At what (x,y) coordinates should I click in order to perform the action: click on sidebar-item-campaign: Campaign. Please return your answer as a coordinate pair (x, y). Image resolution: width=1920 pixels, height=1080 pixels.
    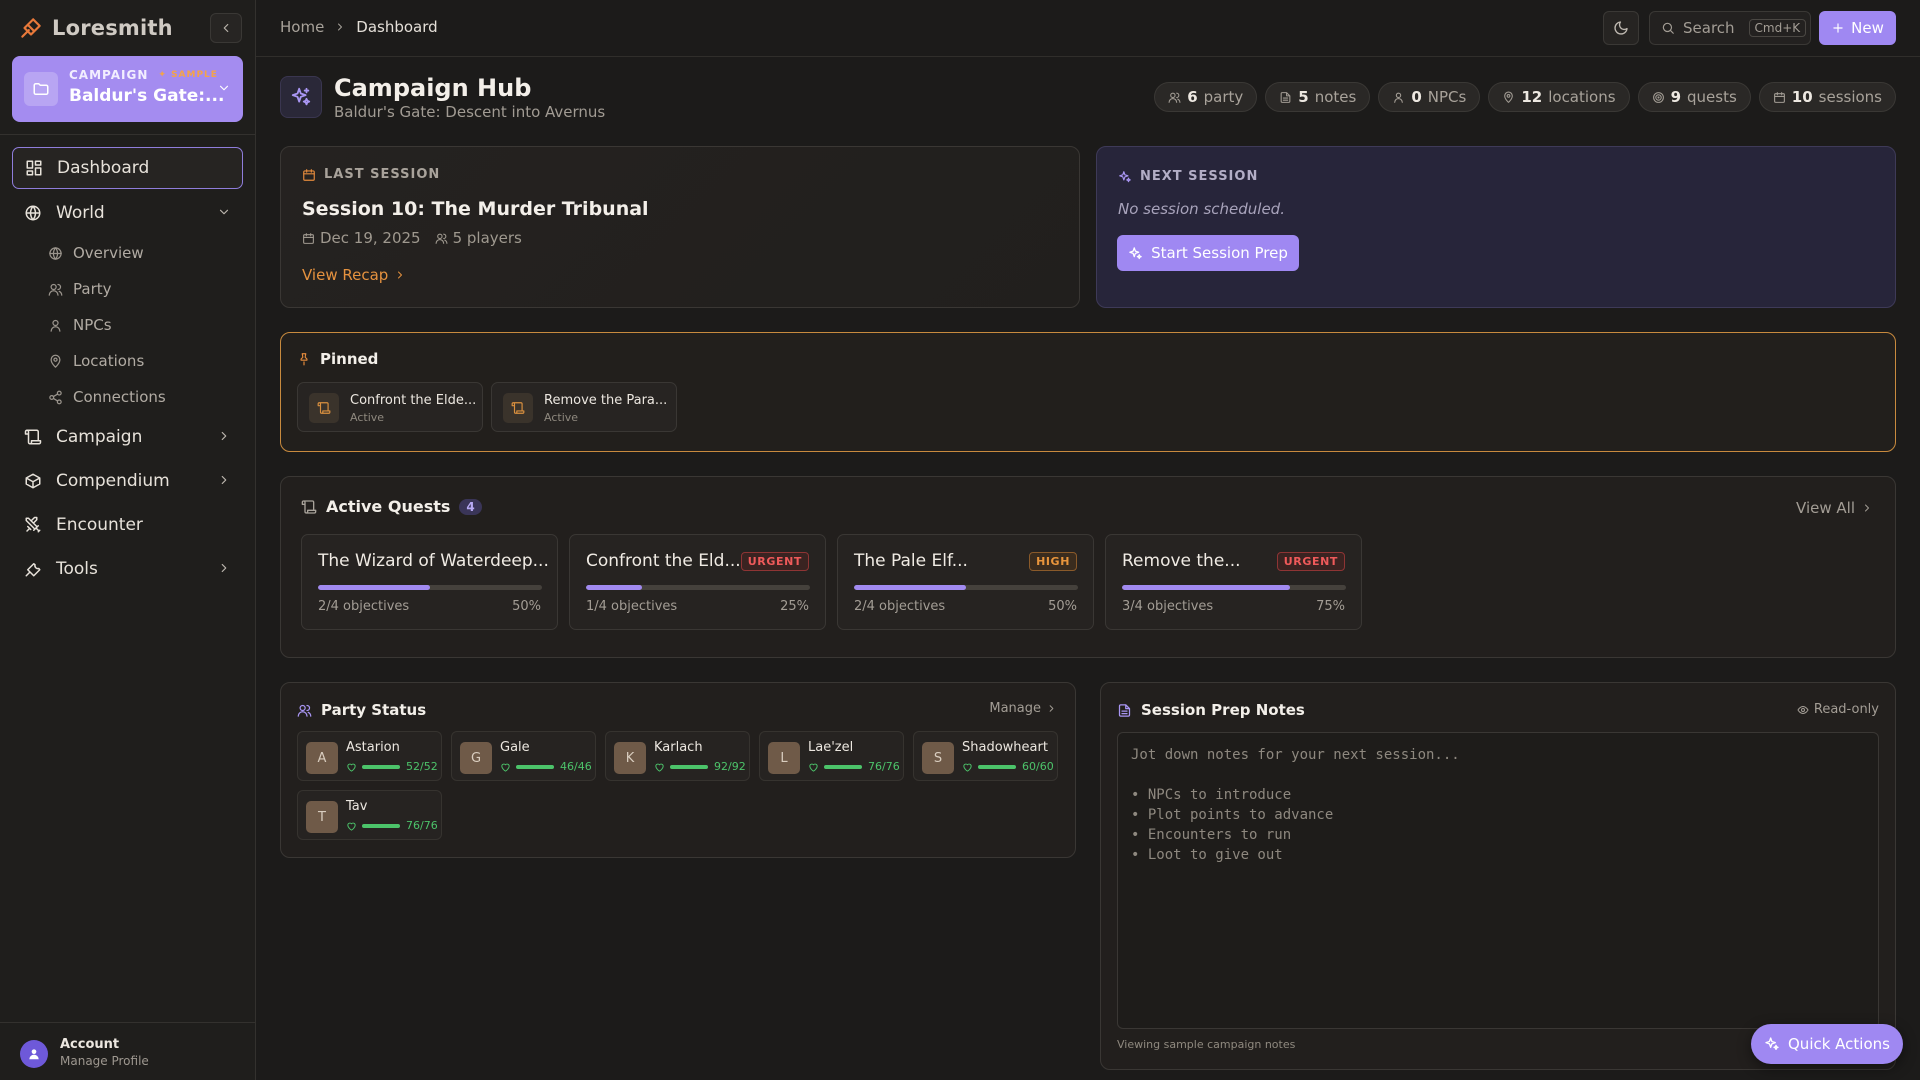
    Looking at the image, I should click on (127, 437).